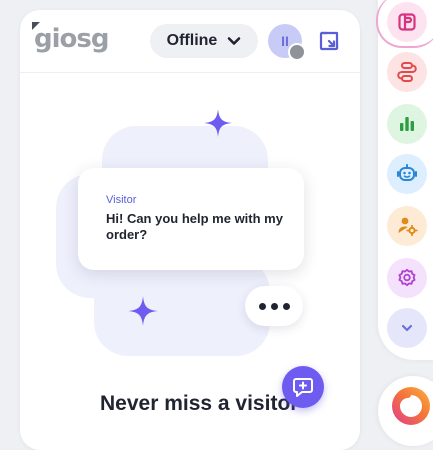 Image resolution: width=433 pixels, height=450 pixels. I want to click on settings-icon, so click(407, 277).